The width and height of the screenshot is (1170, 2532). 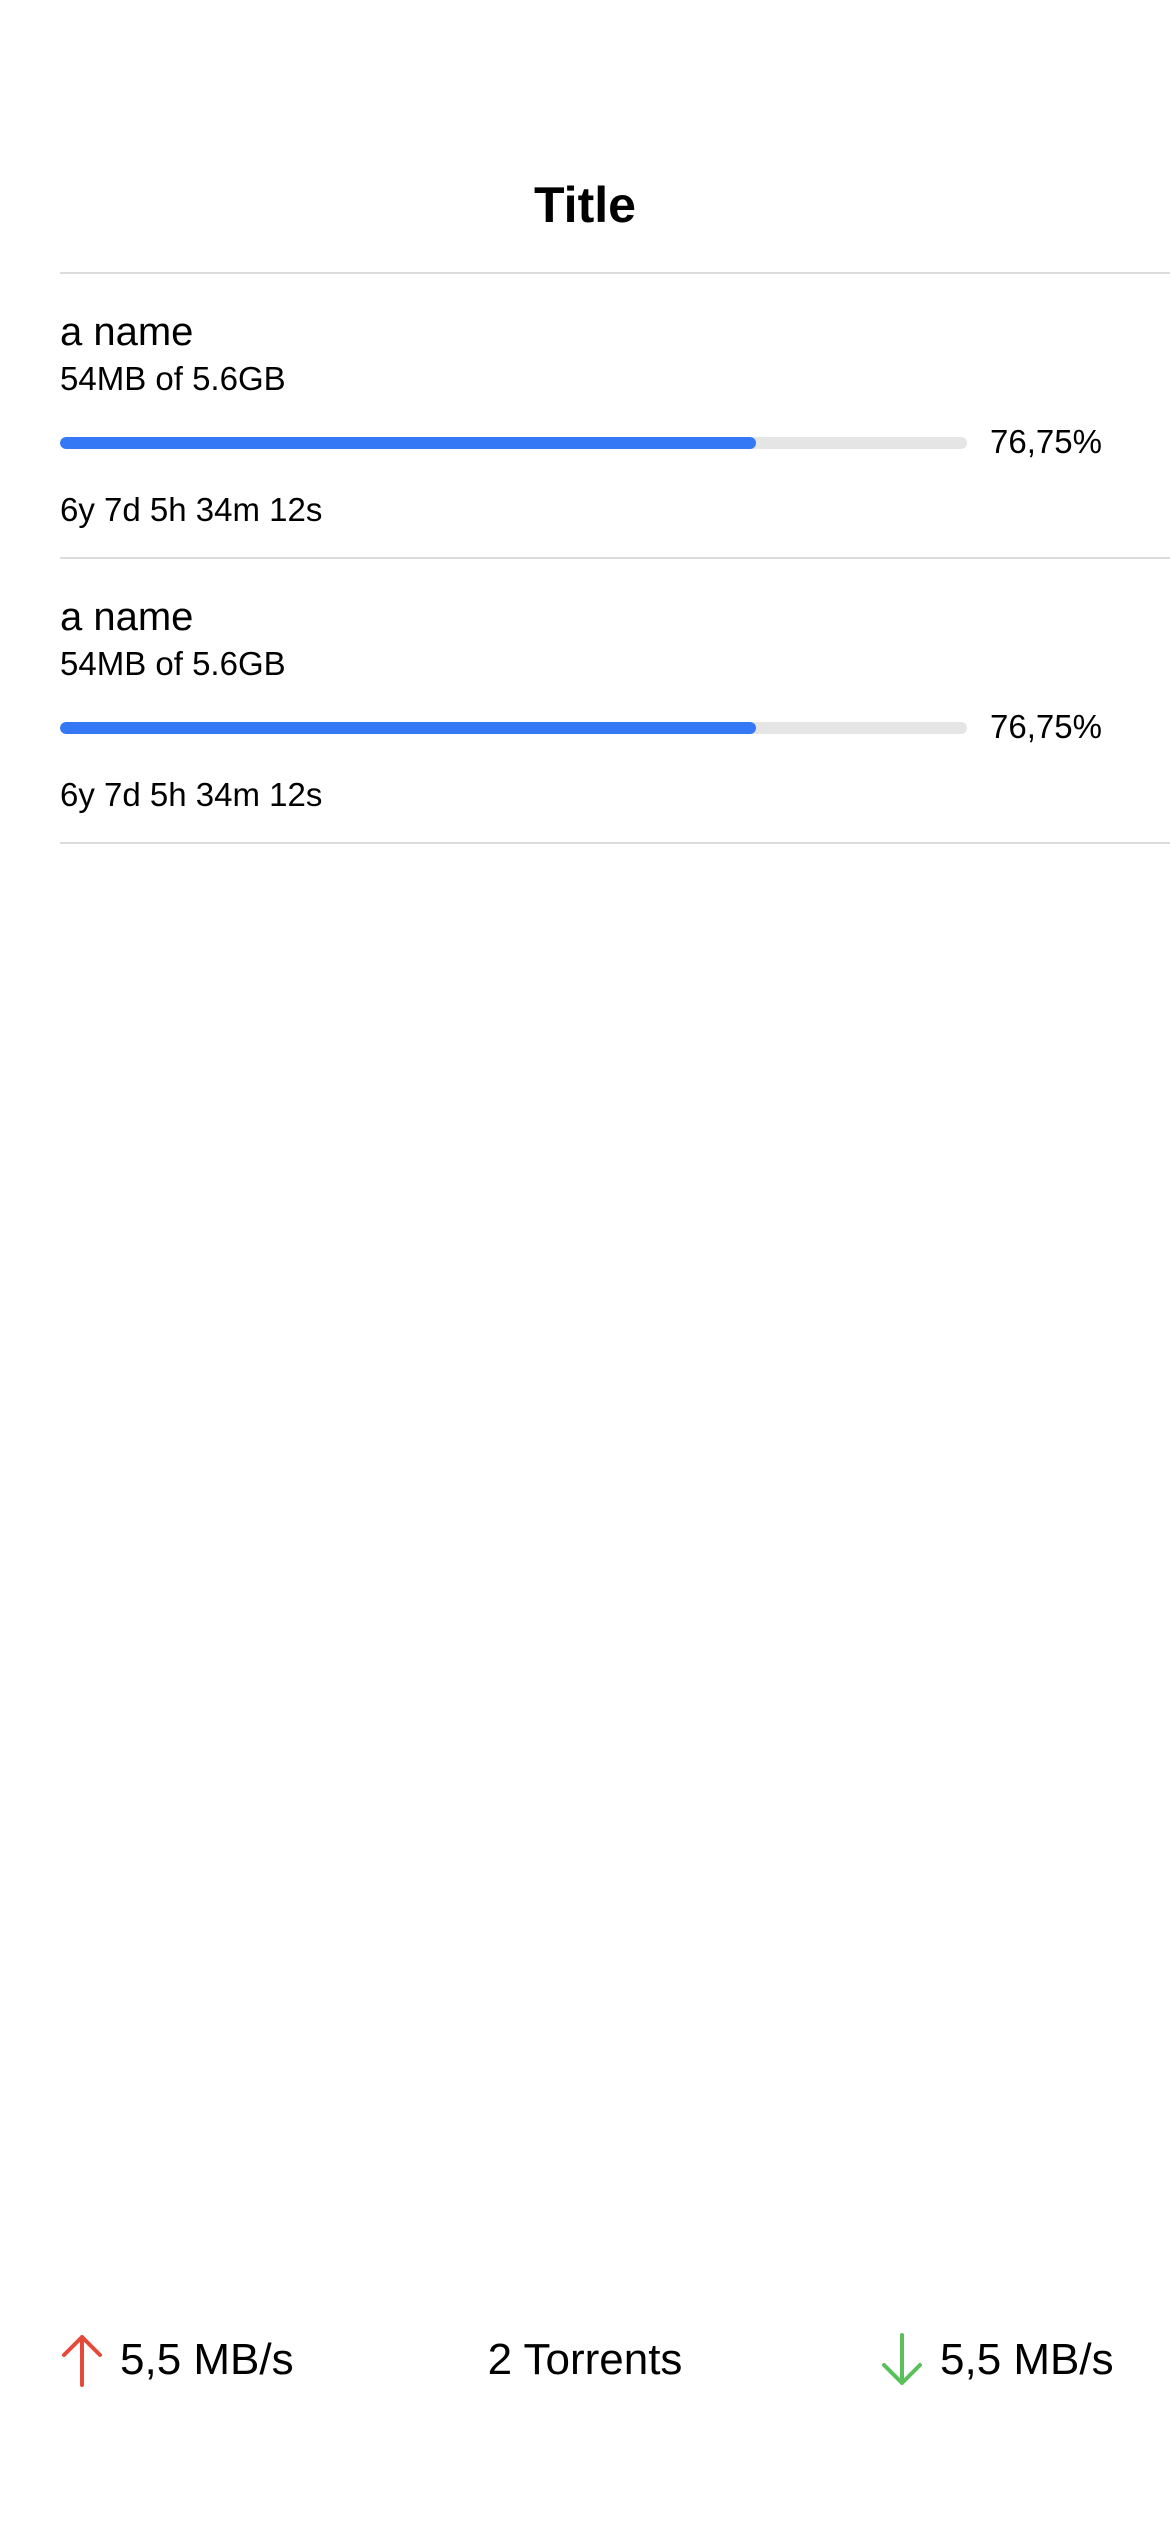 I want to click on status-bar: 5,5 MB/s 2 Torrents 5,5 MB/s, so click(x=585, y=2360).